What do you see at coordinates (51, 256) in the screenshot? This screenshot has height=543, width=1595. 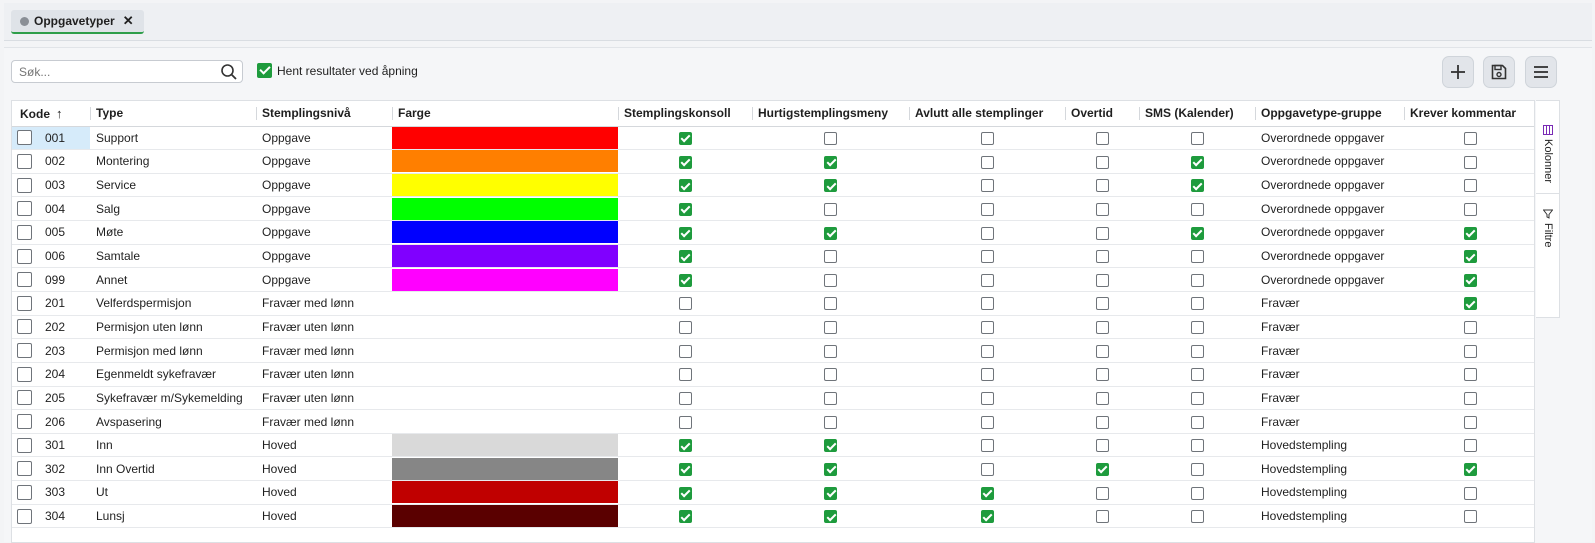 I see `cell-kode: 006` at bounding box center [51, 256].